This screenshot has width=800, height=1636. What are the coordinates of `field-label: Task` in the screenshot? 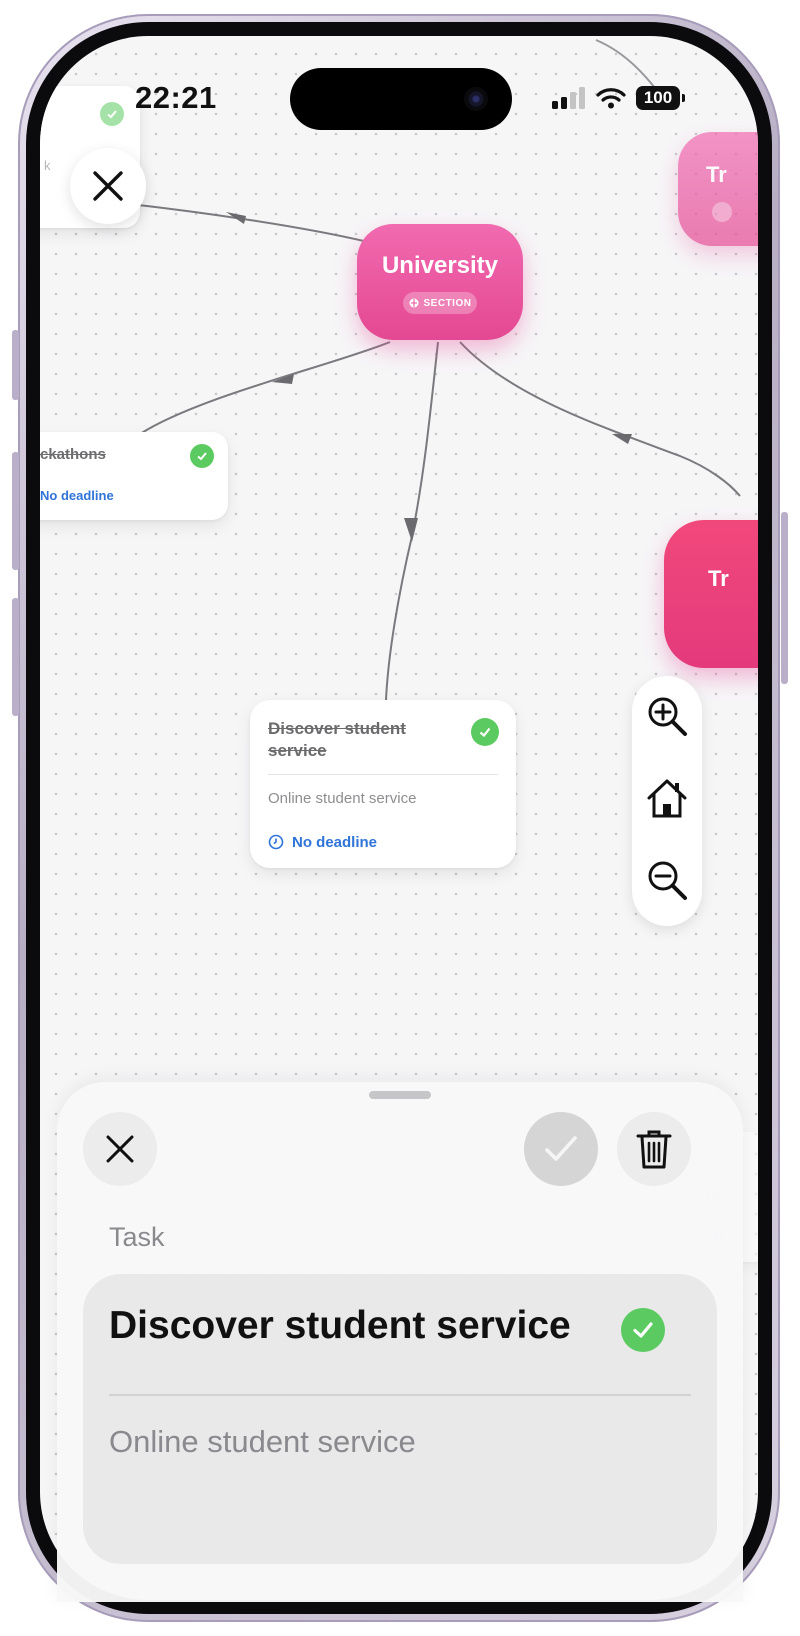 It's located at (137, 1237).